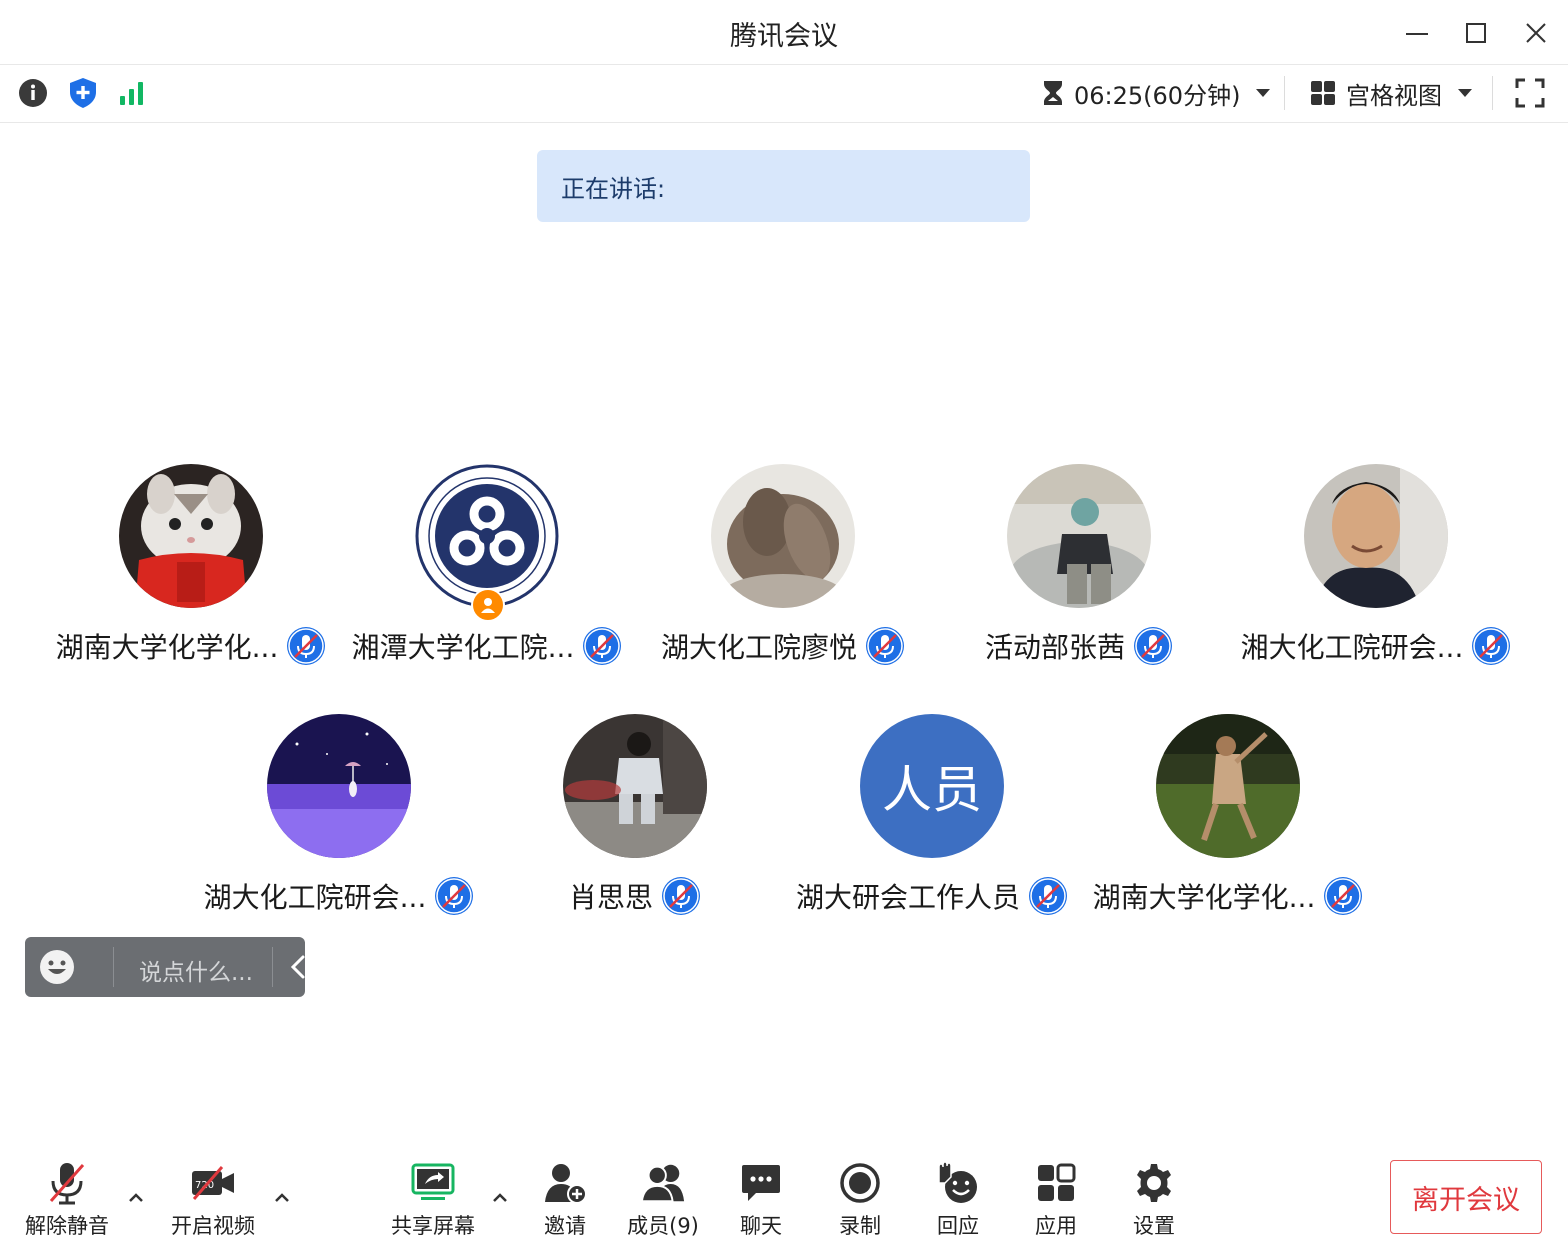 The image size is (1568, 1244). What do you see at coordinates (433, 1200) in the screenshot?
I see `share-screen-button: 共享屏幕` at bounding box center [433, 1200].